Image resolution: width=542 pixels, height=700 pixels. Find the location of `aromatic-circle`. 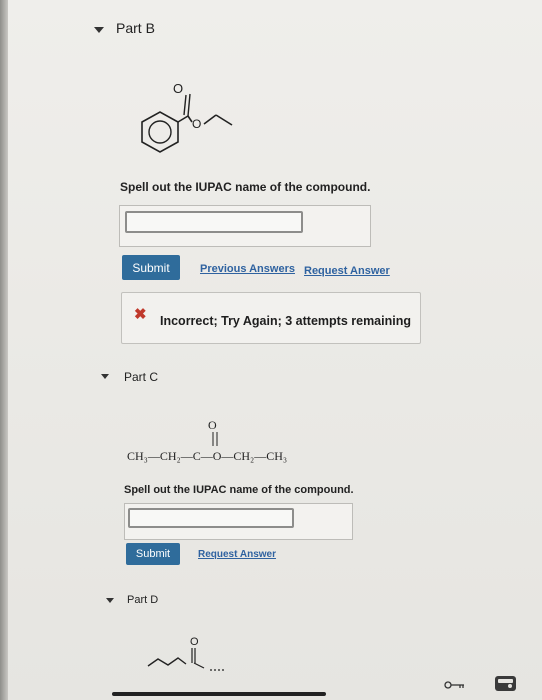

aromatic-circle is located at coordinates (160, 132).